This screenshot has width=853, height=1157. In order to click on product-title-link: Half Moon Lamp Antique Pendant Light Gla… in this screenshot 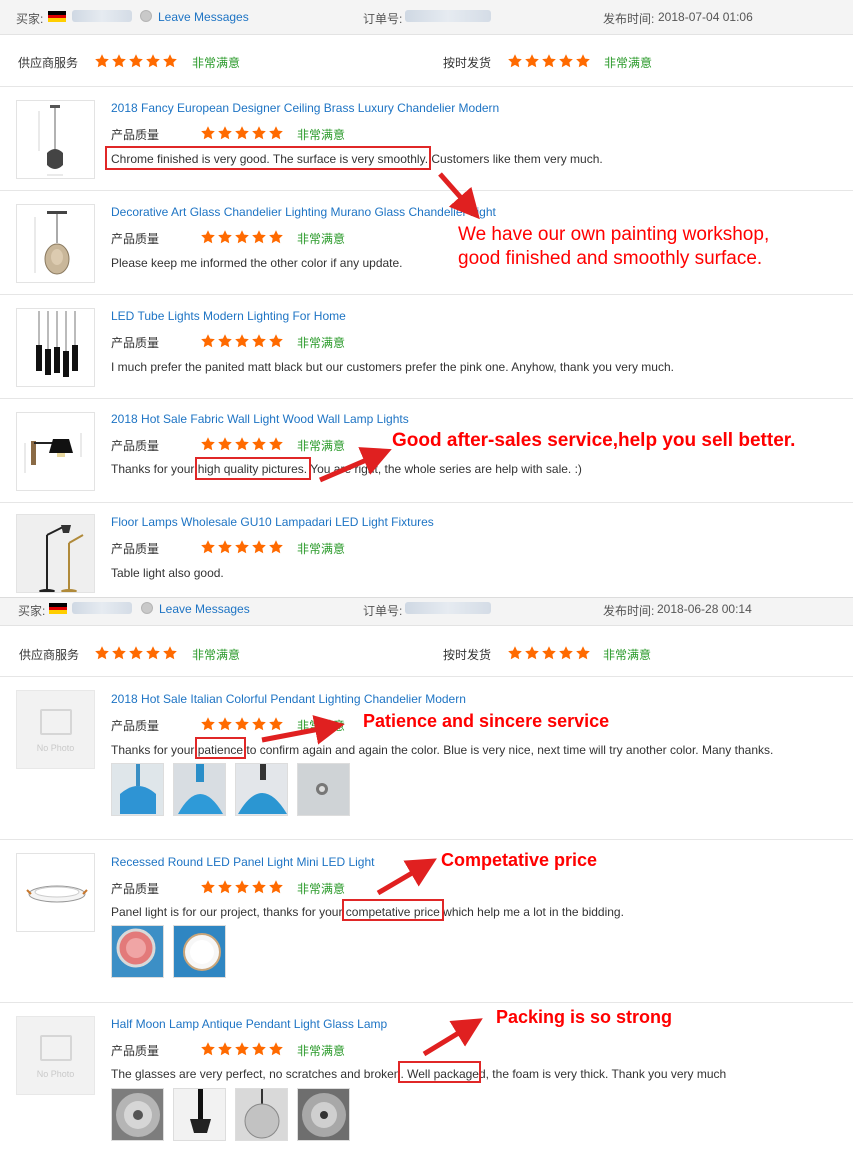, I will do `click(249, 1024)`.